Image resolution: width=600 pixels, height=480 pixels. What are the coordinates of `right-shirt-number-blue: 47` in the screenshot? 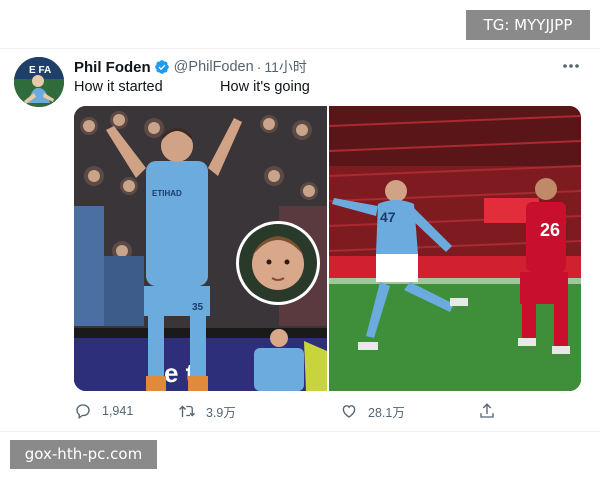 It's located at (388, 217).